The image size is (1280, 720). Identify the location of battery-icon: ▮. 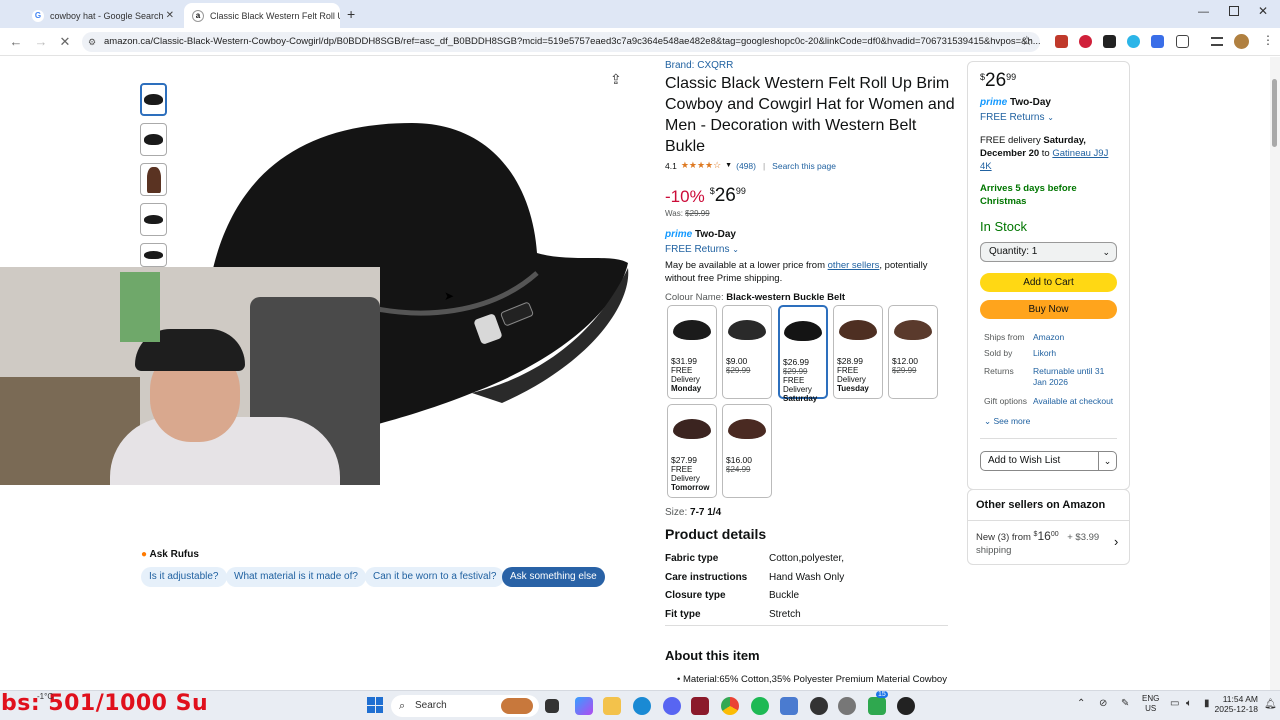
(1207, 703).